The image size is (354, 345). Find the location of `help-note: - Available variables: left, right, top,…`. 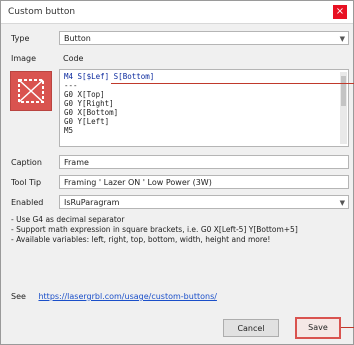

help-note: - Available variables: left, right, top,… is located at coordinates (141, 239).